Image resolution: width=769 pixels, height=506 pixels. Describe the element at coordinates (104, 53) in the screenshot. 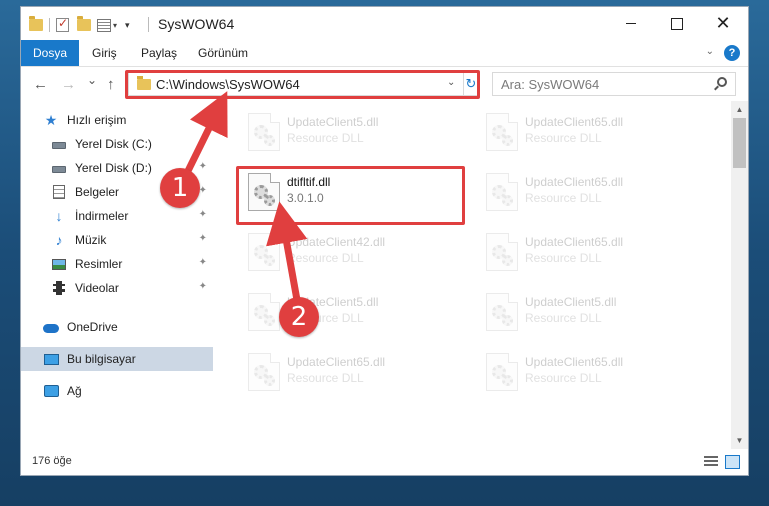

I see `tab-home: Giriş` at that location.